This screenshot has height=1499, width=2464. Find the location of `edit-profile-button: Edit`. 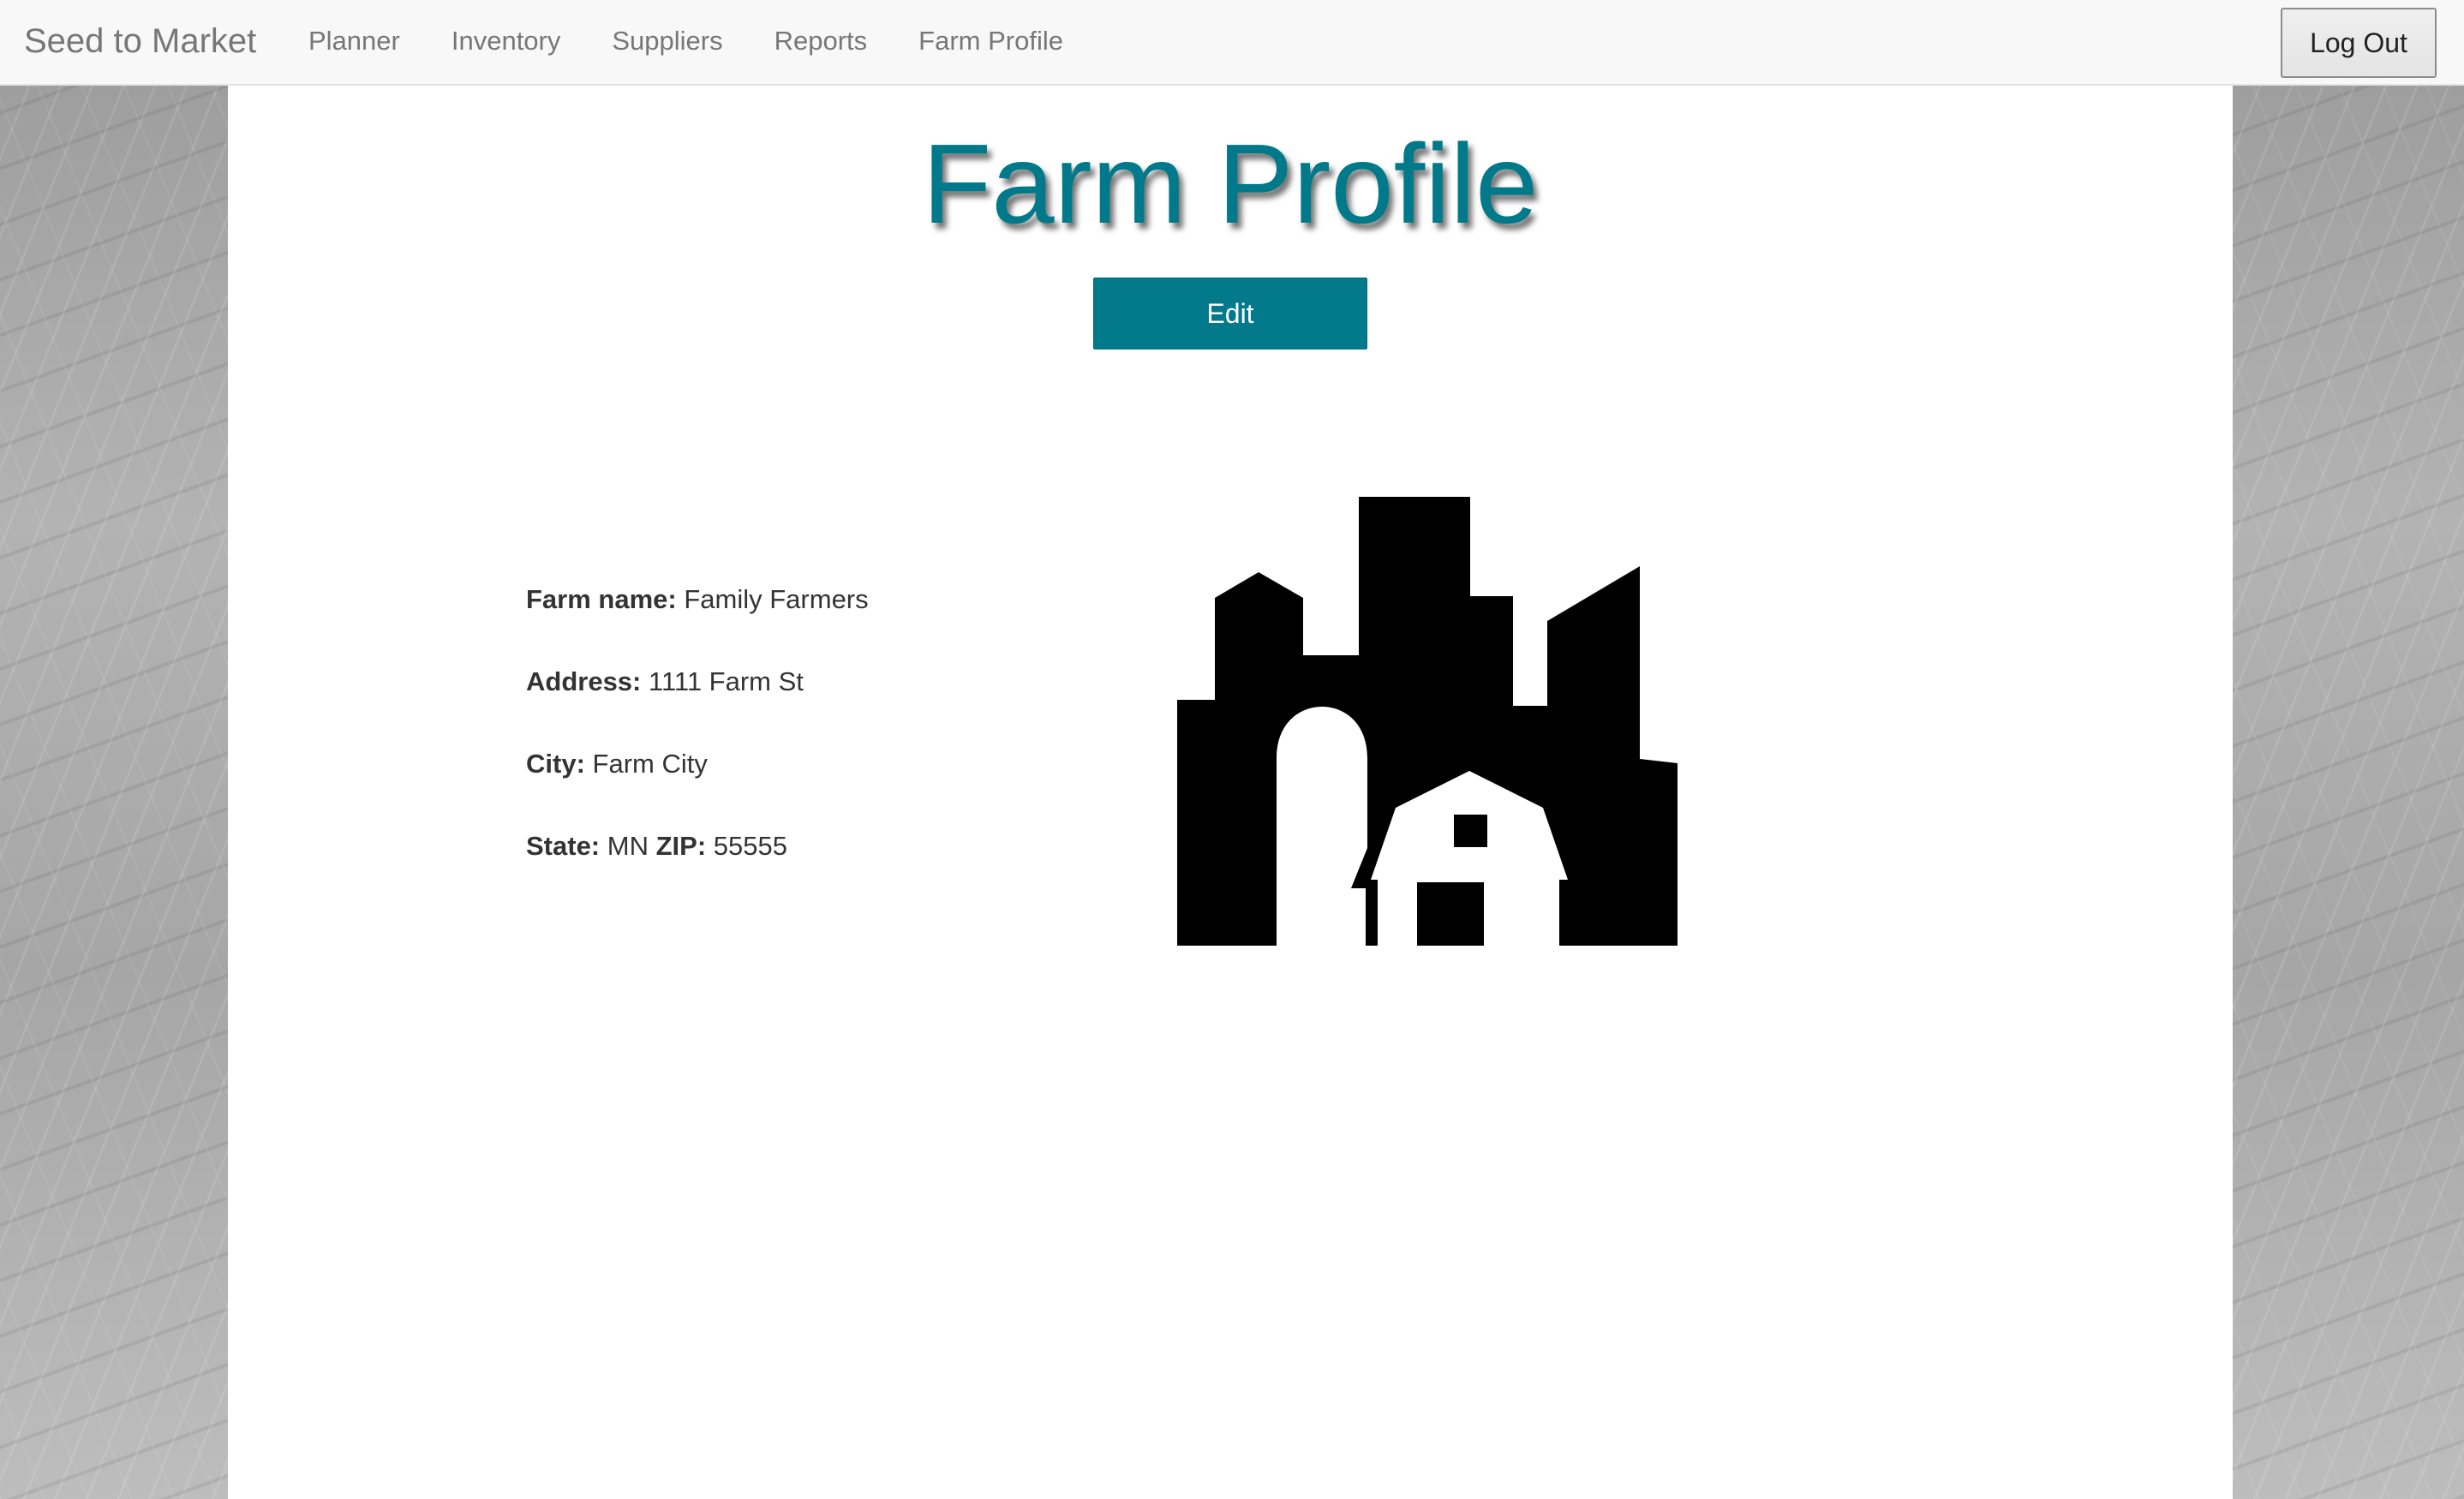

edit-profile-button: Edit is located at coordinates (1230, 313).